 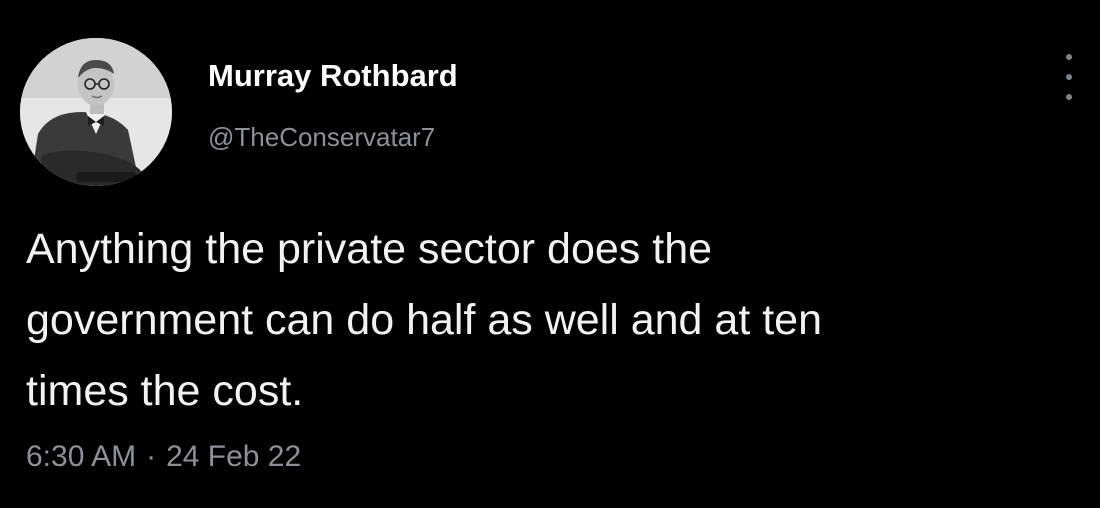 I want to click on tweet-text-line: times the cost., so click(x=165, y=391).